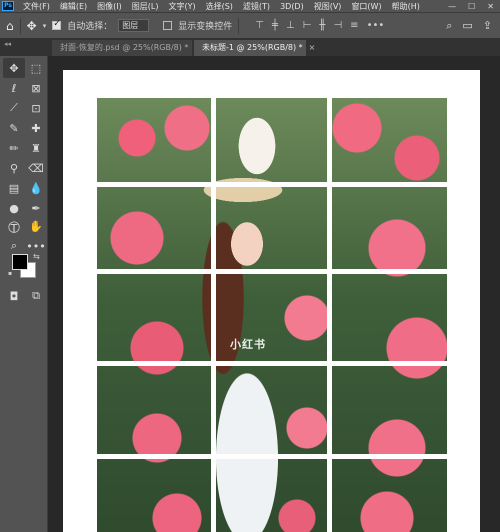  I want to click on menu-select: 选择(S), so click(219, 6).